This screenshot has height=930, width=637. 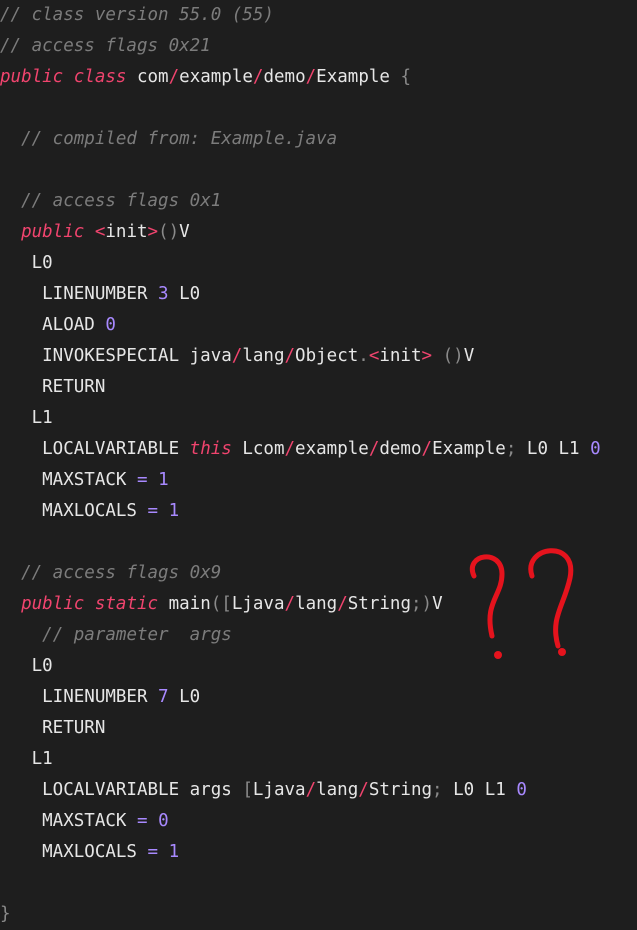 I want to click on code-token-plain: com, so click(x=147, y=77).